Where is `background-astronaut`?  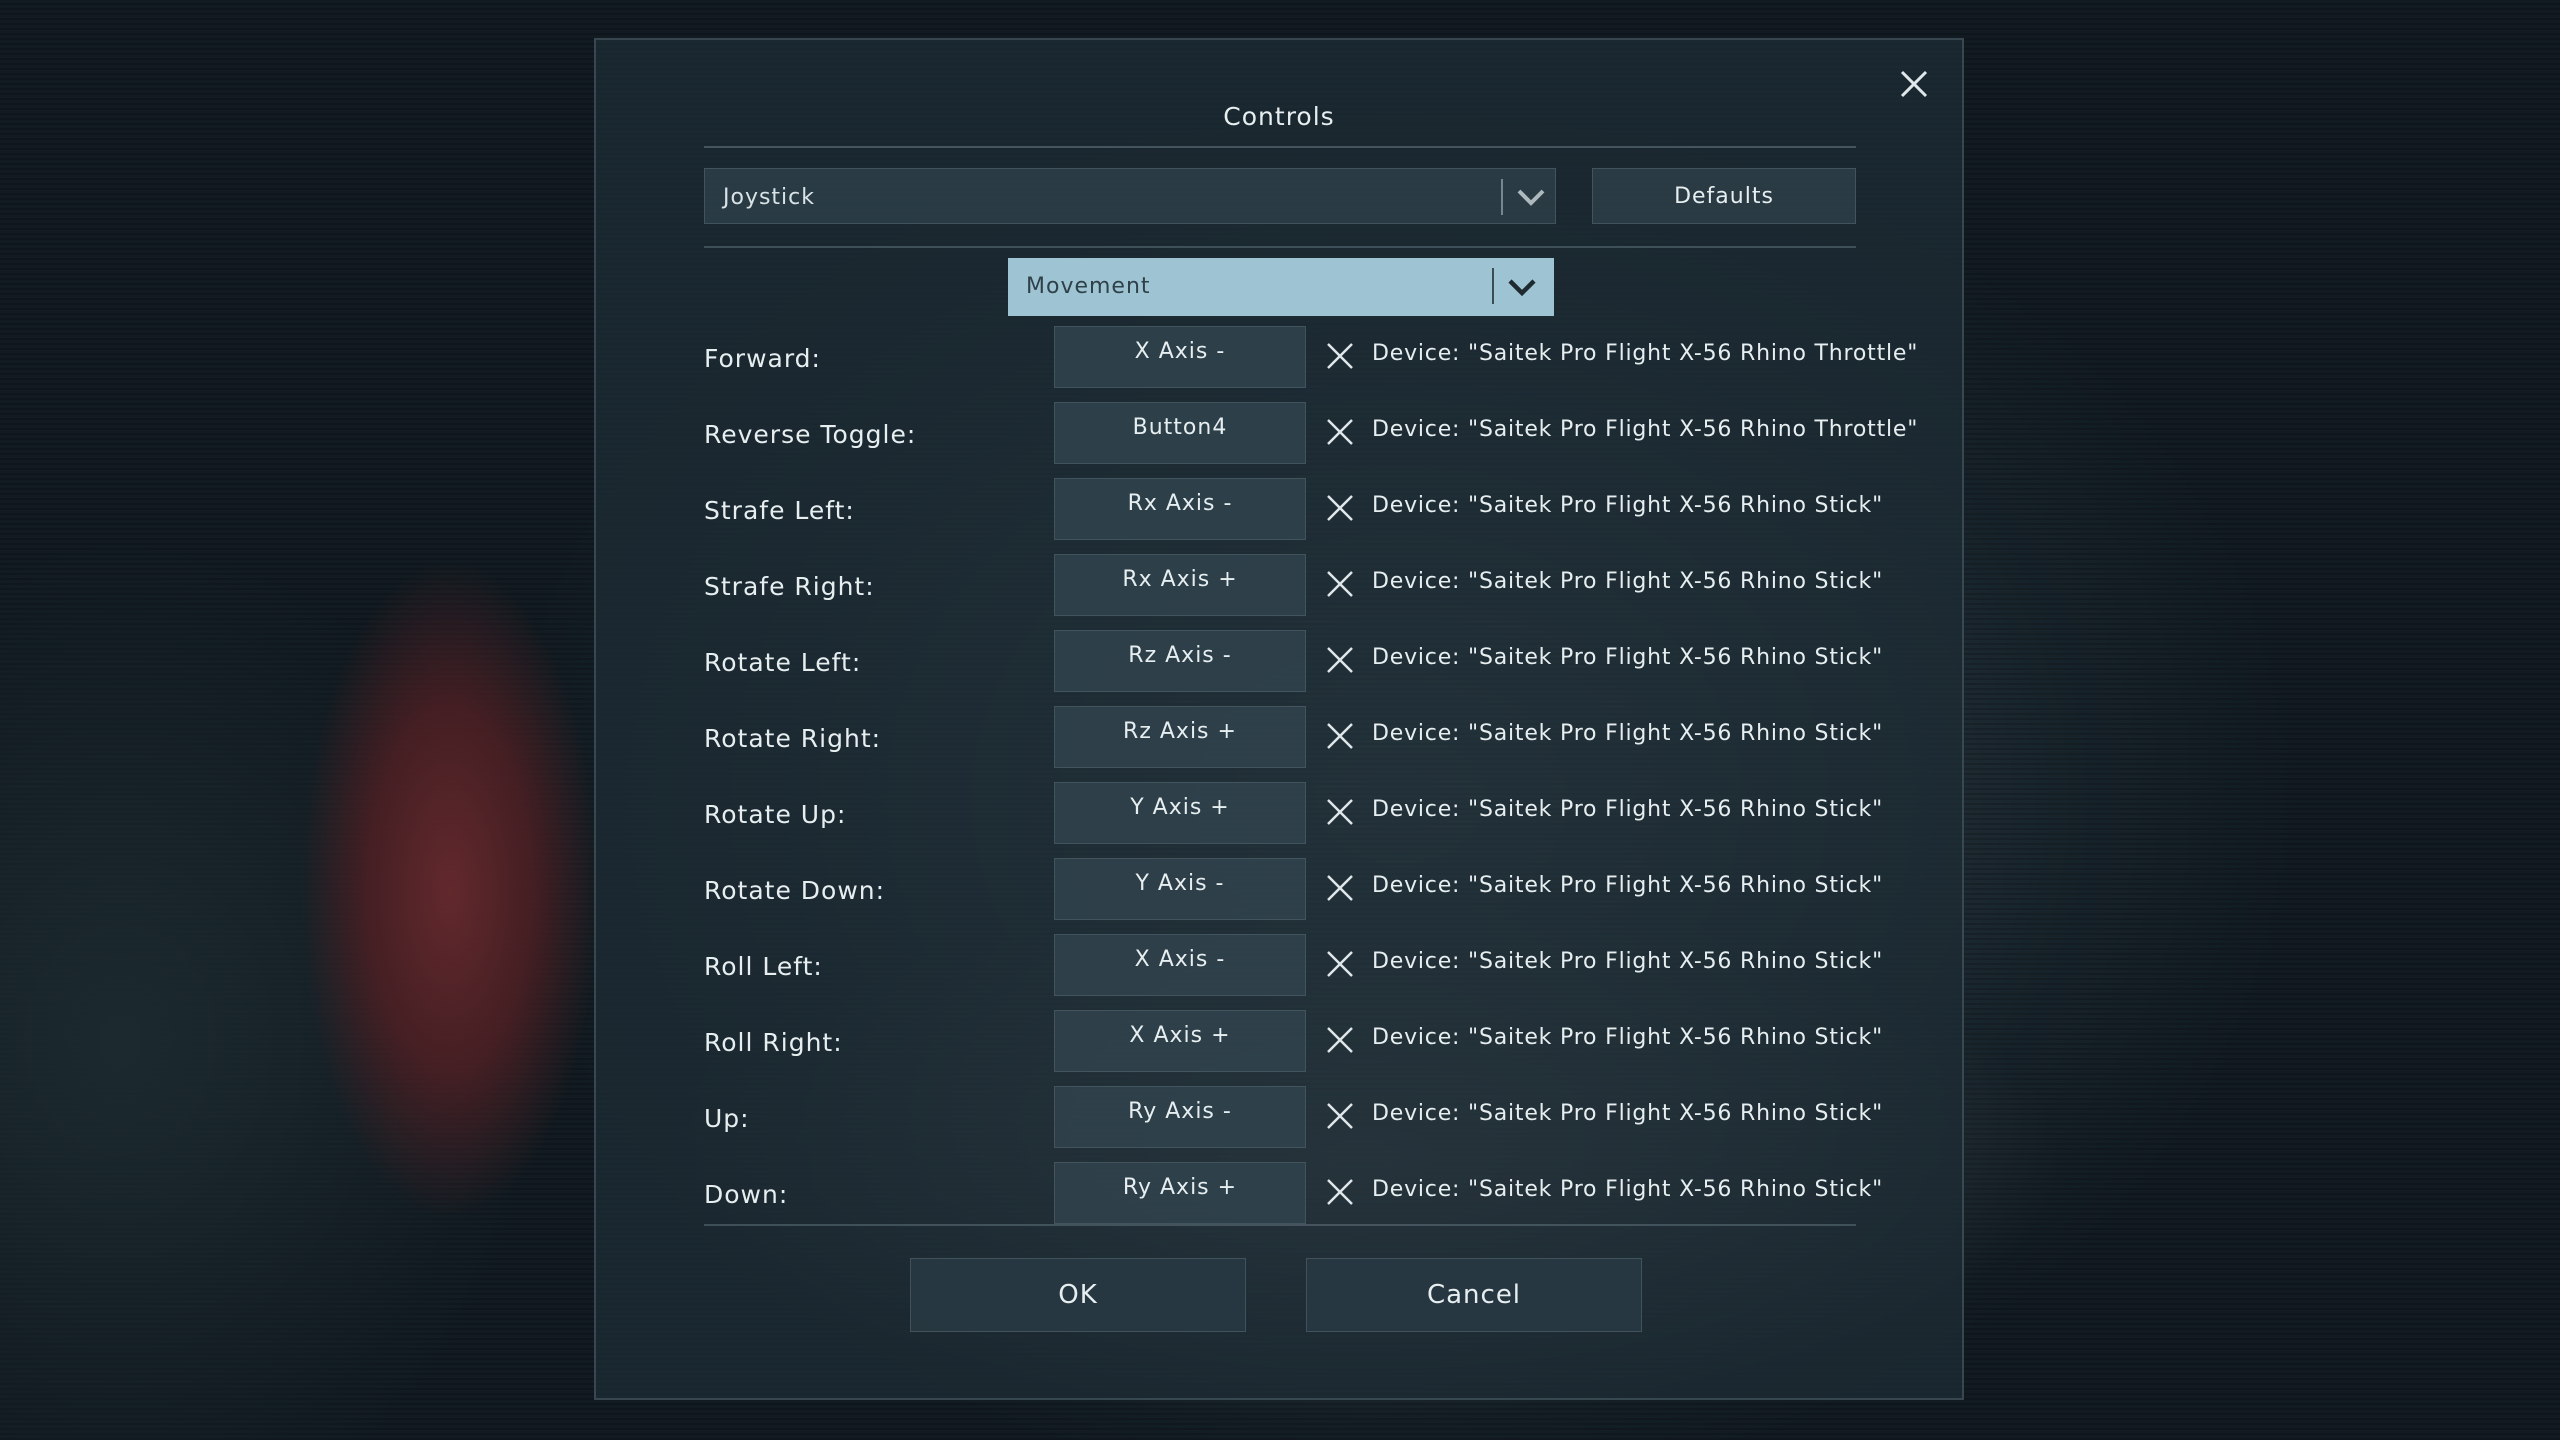 background-astronaut is located at coordinates (450, 910).